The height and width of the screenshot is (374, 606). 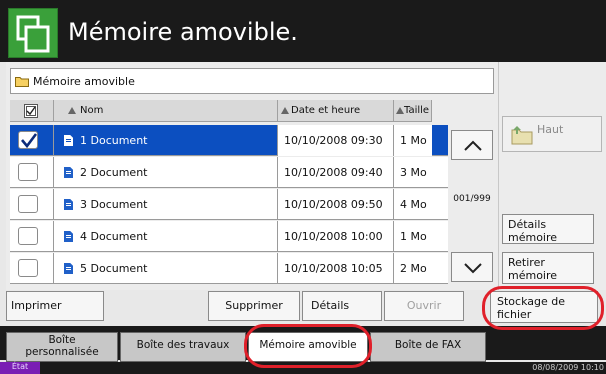 I want to click on column-header-date: Date et heure, so click(x=336, y=111).